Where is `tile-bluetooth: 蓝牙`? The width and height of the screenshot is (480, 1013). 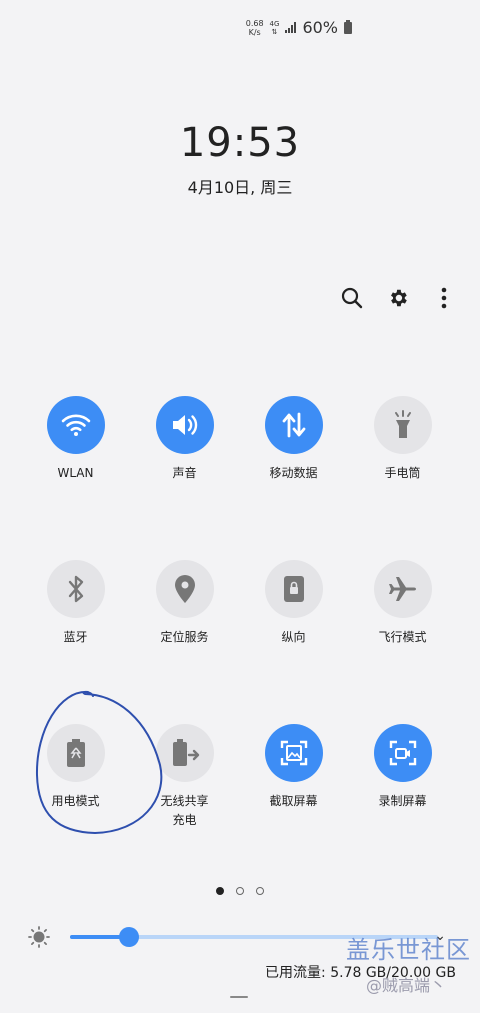 tile-bluetooth: 蓝牙 is located at coordinates (75, 603).